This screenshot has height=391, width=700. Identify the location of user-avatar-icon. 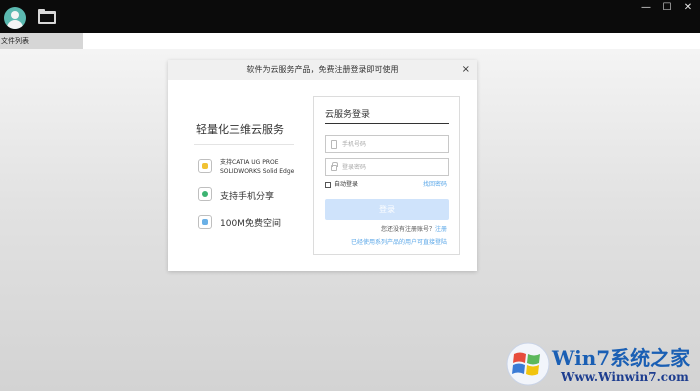
(15, 18).